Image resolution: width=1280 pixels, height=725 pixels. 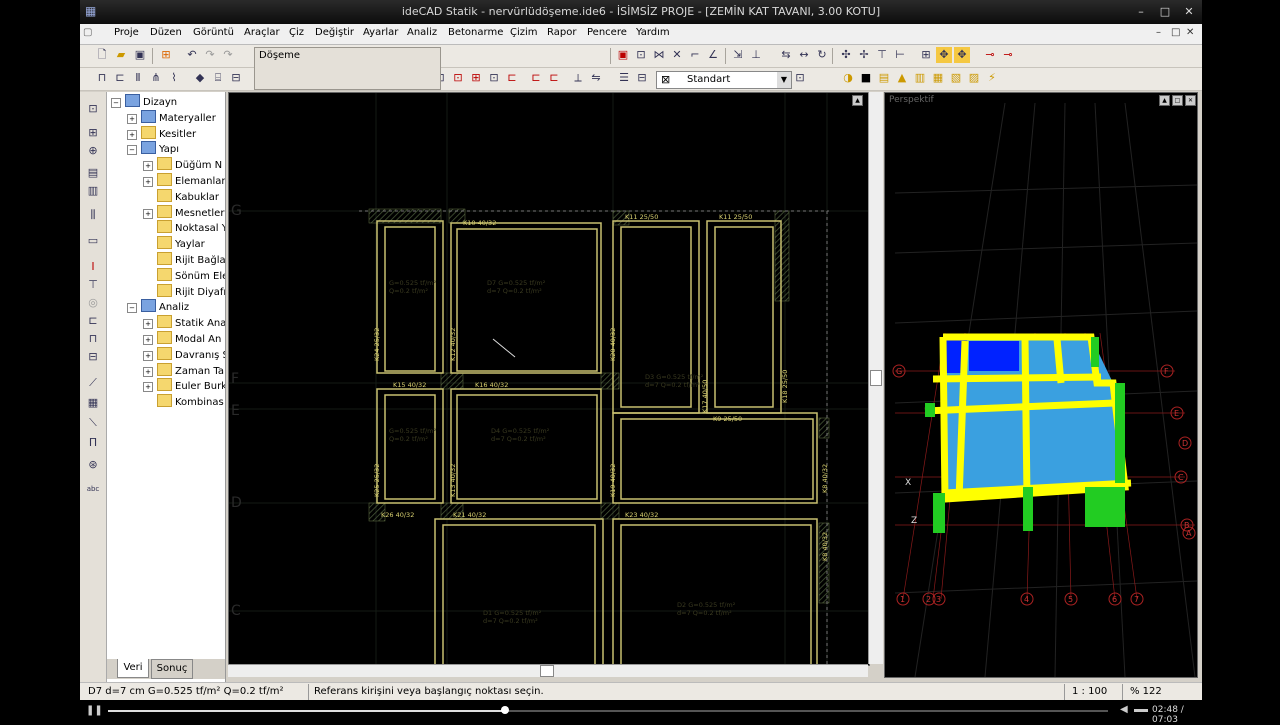 What do you see at coordinates (126, 32) in the screenshot?
I see `menu-proje: Proje` at bounding box center [126, 32].